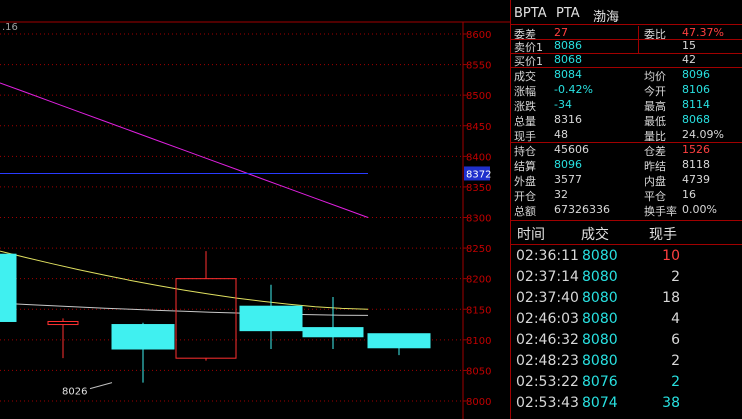 The width and height of the screenshot is (742, 419). I want to click on axis-tick-label: 8350, so click(478, 188).